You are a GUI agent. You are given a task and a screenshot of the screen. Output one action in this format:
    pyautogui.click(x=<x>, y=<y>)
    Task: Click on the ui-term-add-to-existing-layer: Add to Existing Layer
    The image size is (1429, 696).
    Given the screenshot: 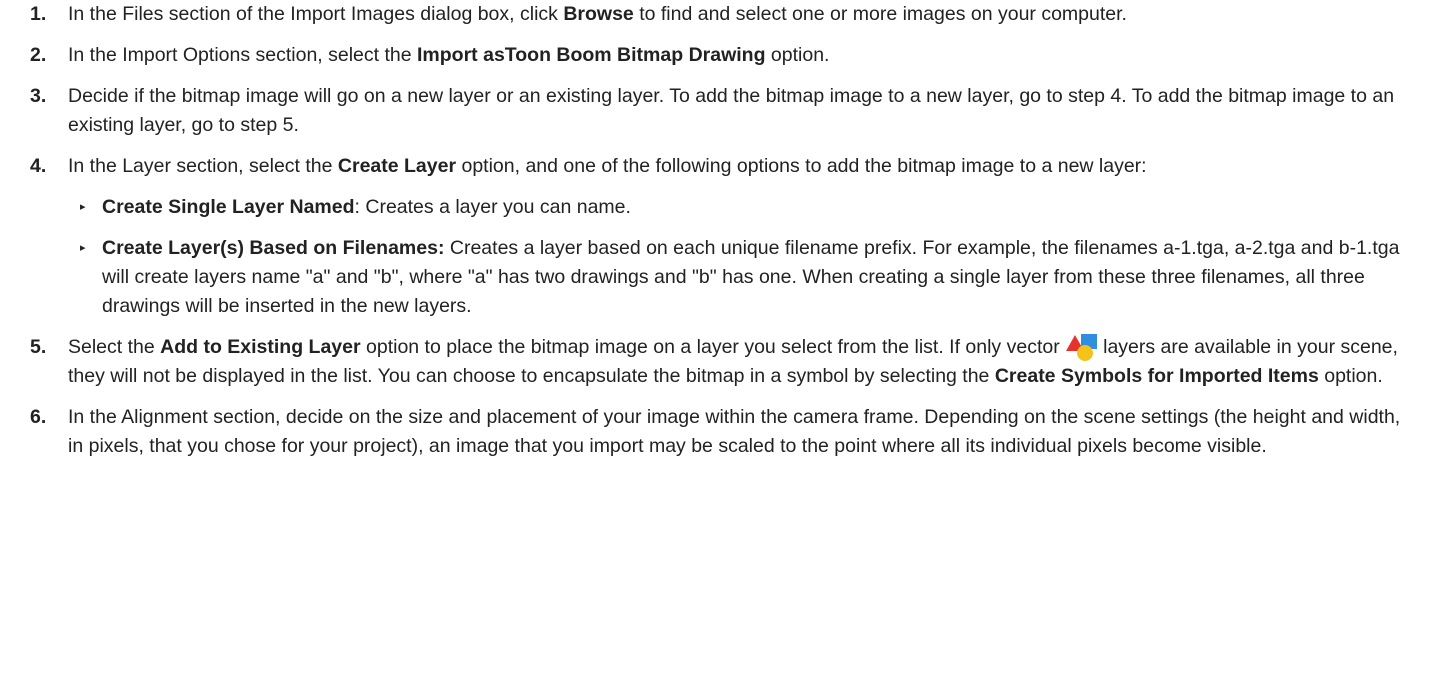 What is the action you would take?
    pyautogui.click(x=260, y=347)
    